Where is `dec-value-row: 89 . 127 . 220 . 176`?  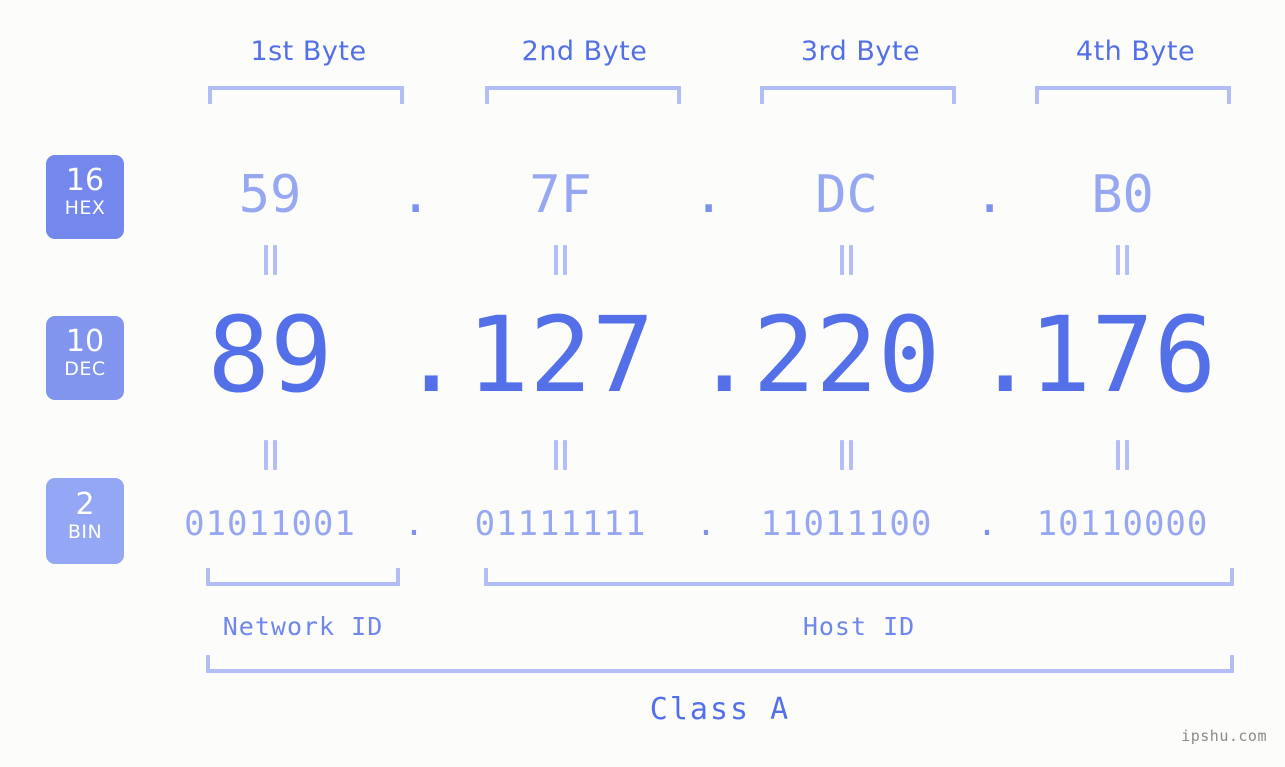 dec-value-row: 89 . 127 . 220 . 176 is located at coordinates (692, 355).